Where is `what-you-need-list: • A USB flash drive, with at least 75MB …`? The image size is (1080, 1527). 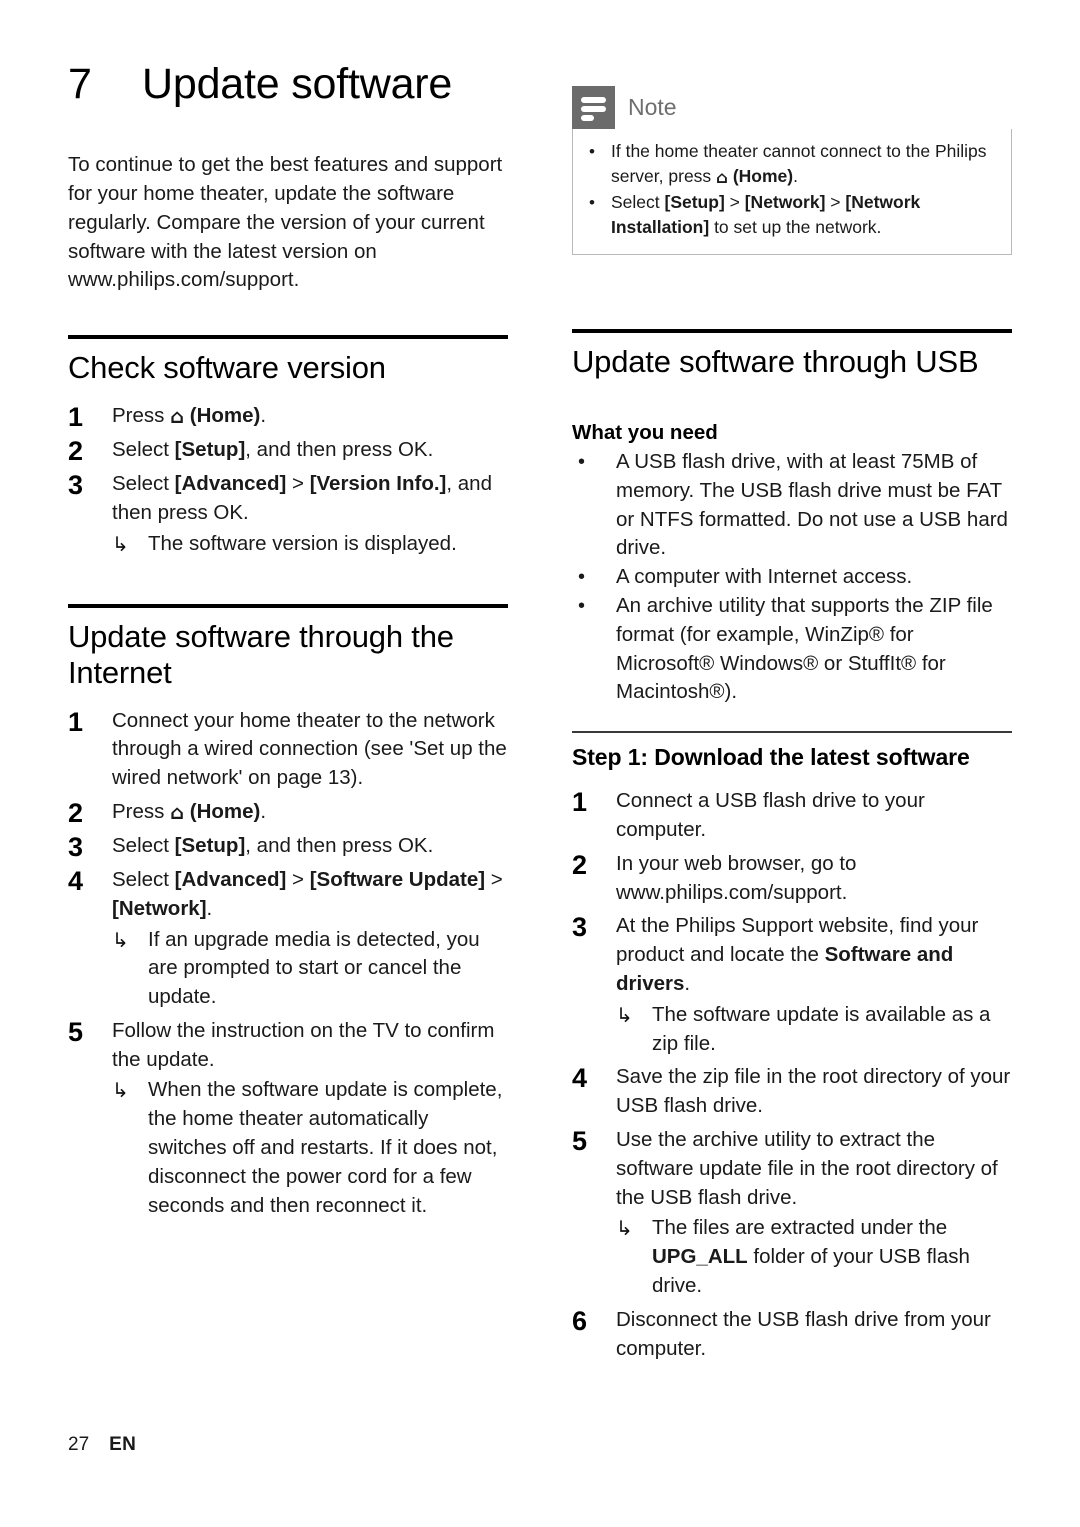
what-you-need-list: • A USB flash drive, with at least 75MB … is located at coordinates (792, 577).